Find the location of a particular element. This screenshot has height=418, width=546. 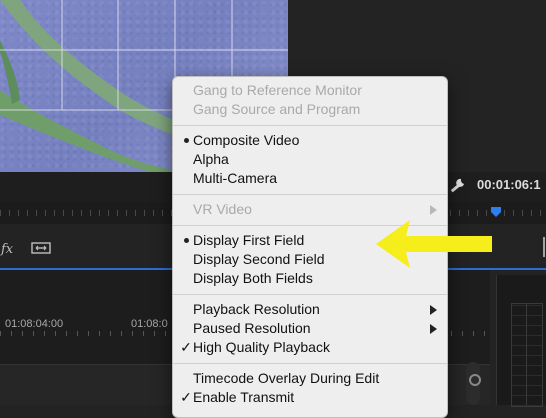

menu-item-alpha: Alpha is located at coordinates (310, 159).